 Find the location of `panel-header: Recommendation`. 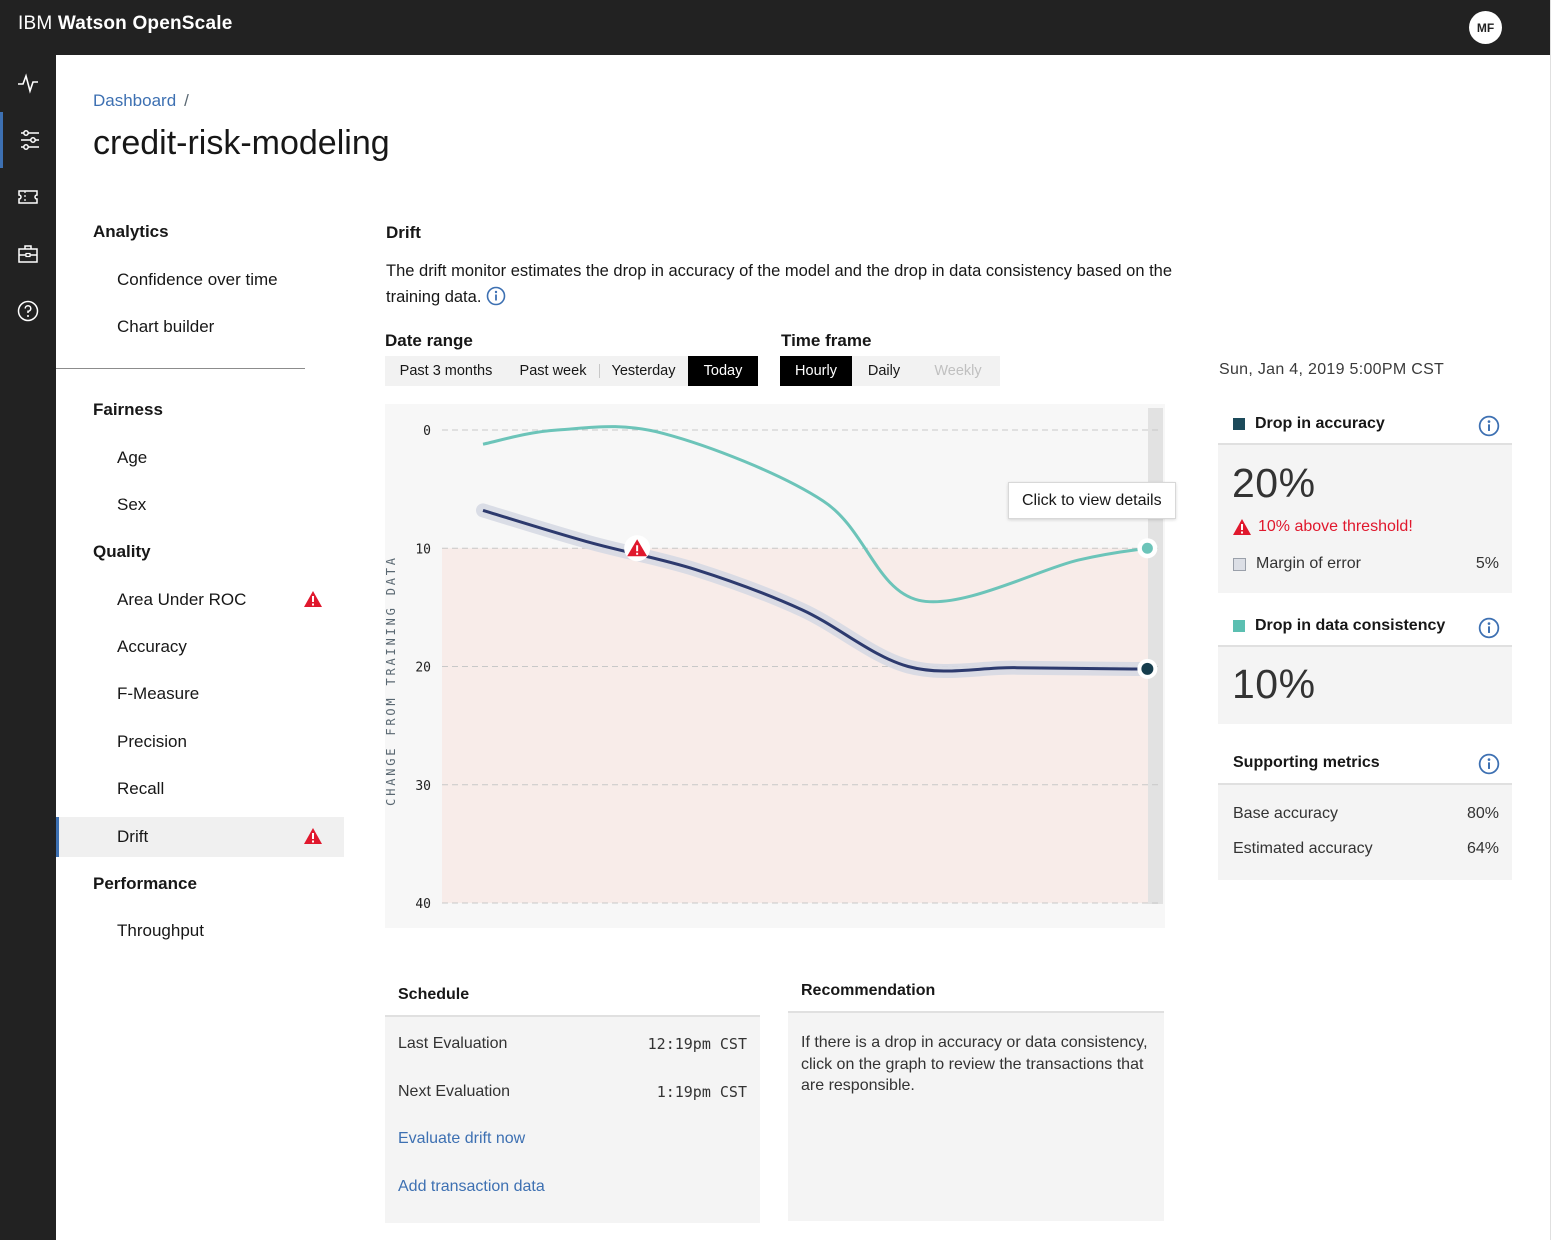

panel-header: Recommendation is located at coordinates (976, 992).